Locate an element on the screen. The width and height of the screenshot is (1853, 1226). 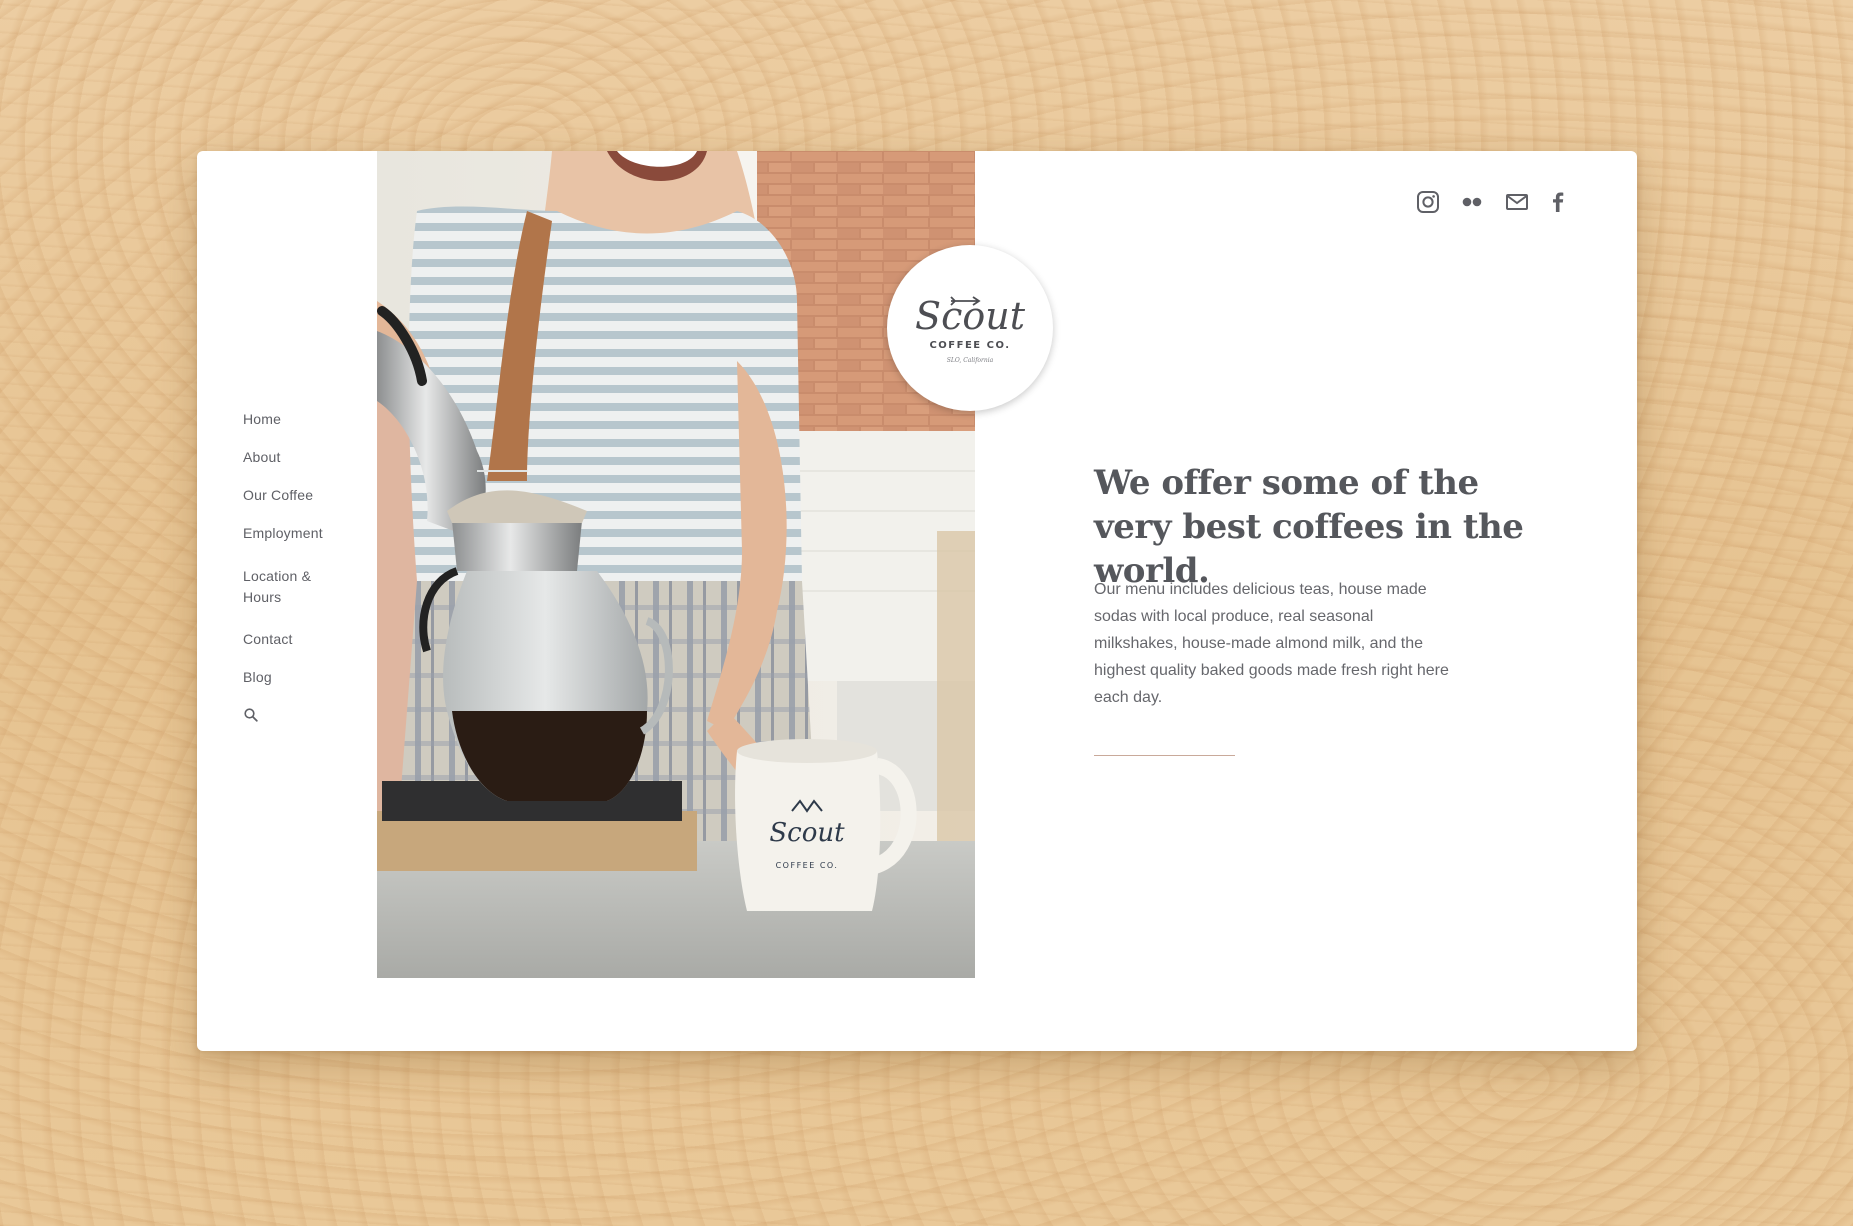
mug-logo-subtitle: COFFEE CO. is located at coordinates (807, 865).